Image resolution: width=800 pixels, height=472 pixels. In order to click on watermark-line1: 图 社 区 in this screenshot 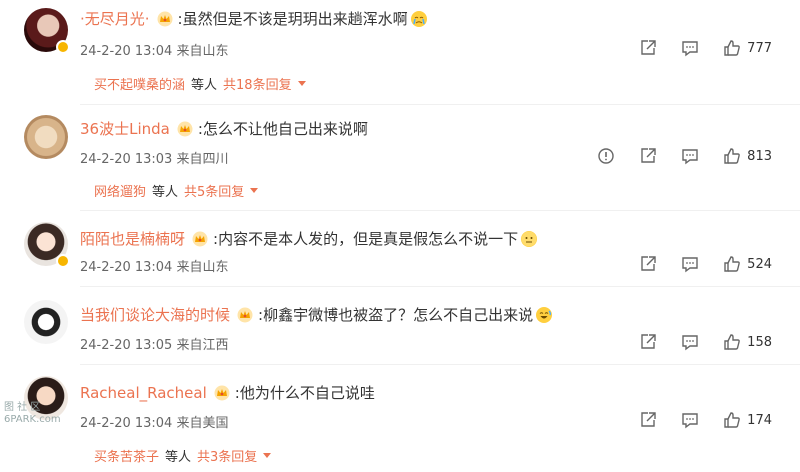, I will do `click(22, 407)`.